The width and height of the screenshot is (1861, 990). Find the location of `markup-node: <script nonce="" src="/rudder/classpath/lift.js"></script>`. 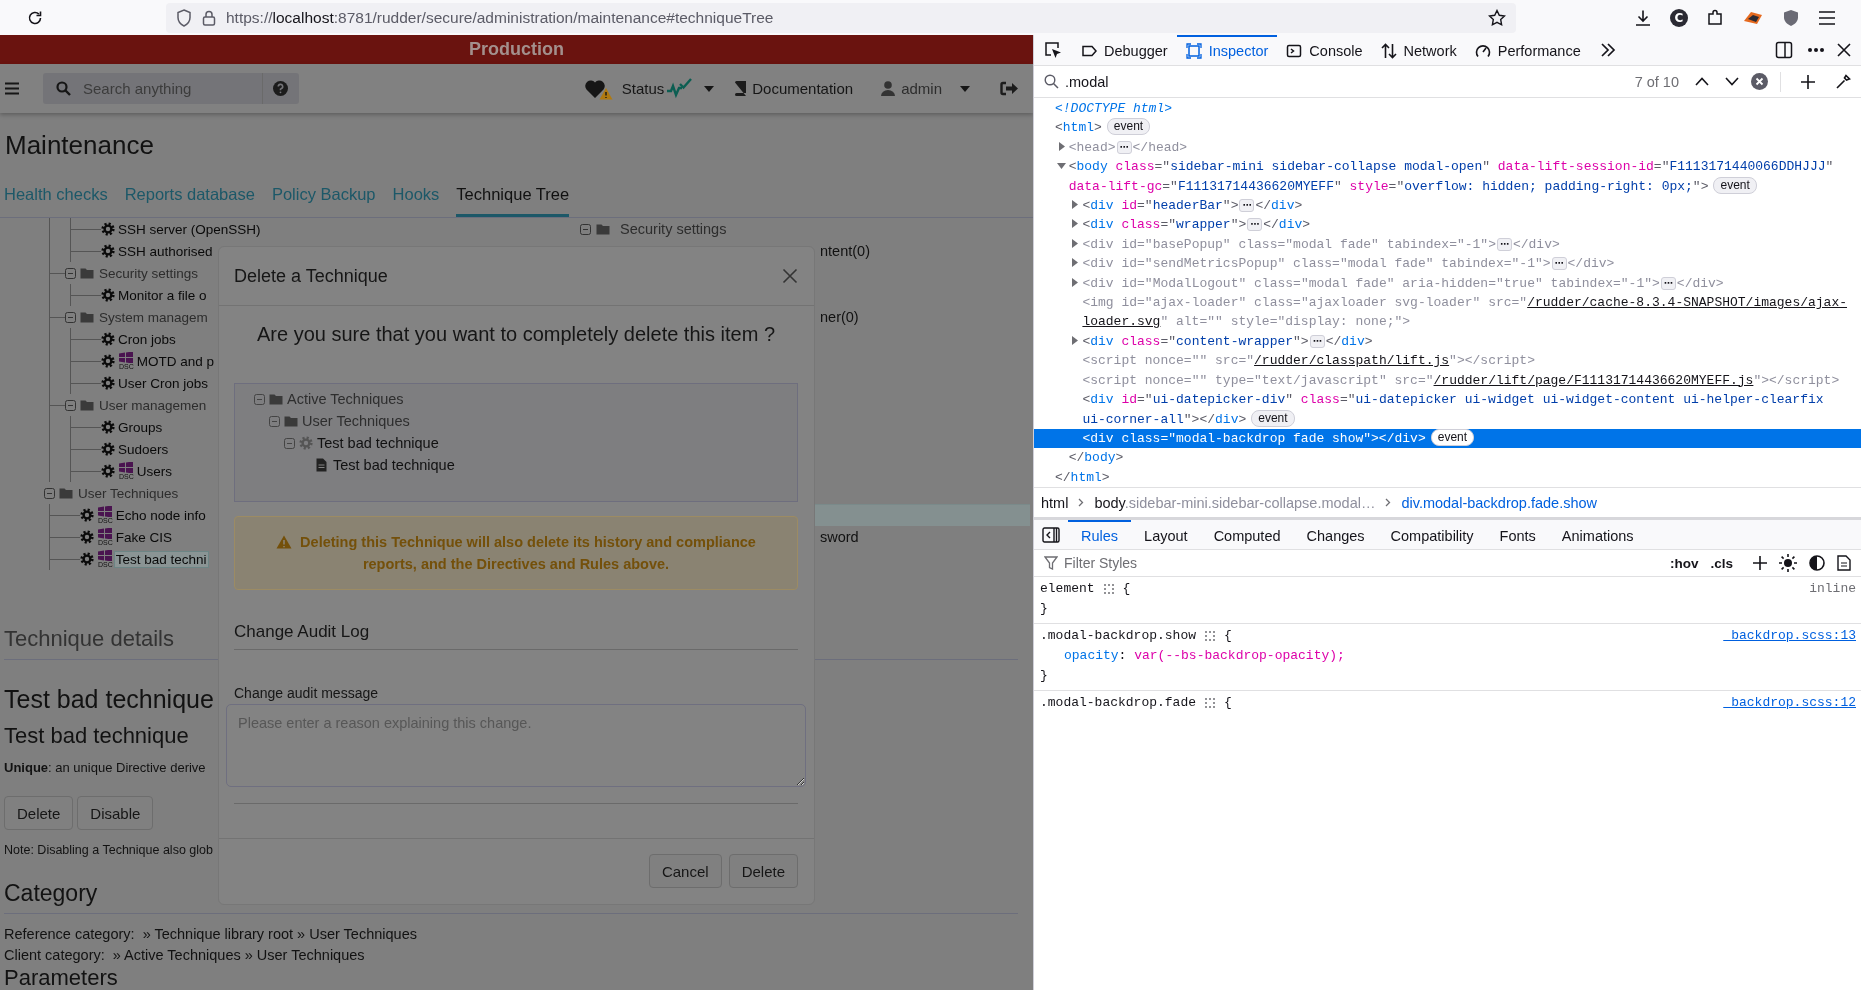

markup-node: <script nonce="" src="/rudder/classpath/lift.js"></script> is located at coordinates (1447, 361).